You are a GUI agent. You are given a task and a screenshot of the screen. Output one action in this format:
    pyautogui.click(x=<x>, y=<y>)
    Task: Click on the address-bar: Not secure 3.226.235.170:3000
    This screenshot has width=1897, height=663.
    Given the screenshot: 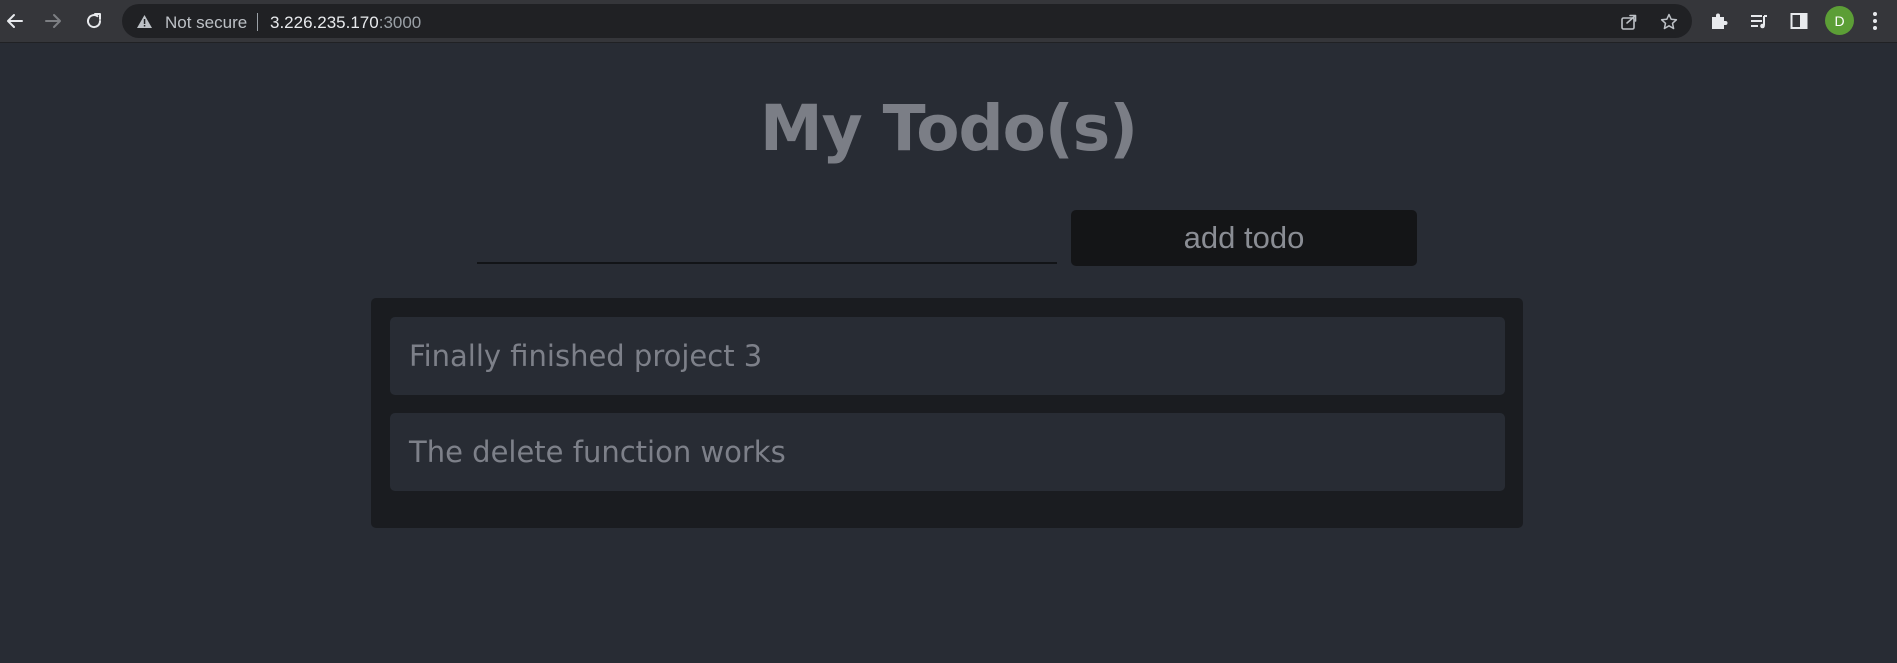 What is the action you would take?
    pyautogui.click(x=907, y=21)
    